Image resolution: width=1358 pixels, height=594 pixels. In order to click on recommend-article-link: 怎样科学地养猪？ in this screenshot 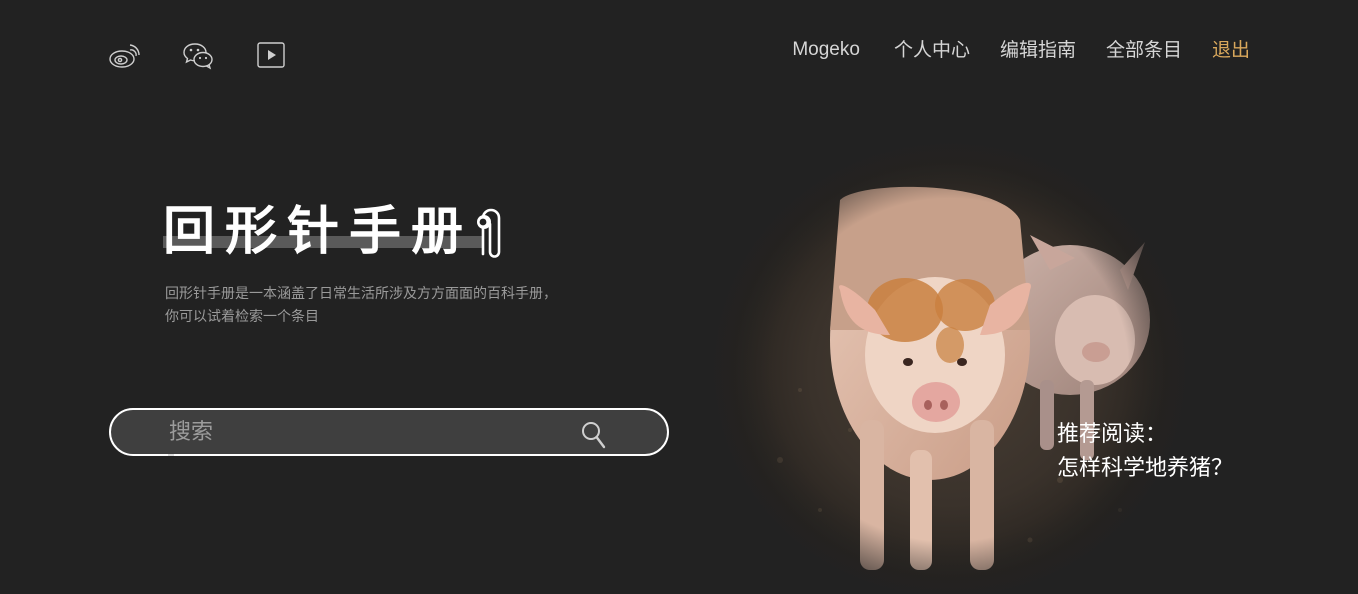, I will do `click(1145, 469)`.